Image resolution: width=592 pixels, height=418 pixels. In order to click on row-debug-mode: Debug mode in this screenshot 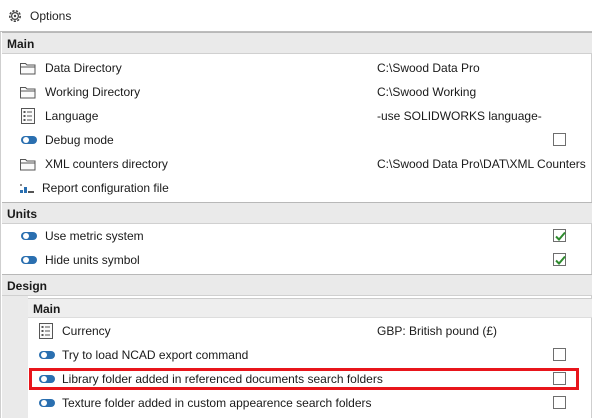, I will do `click(296, 140)`.